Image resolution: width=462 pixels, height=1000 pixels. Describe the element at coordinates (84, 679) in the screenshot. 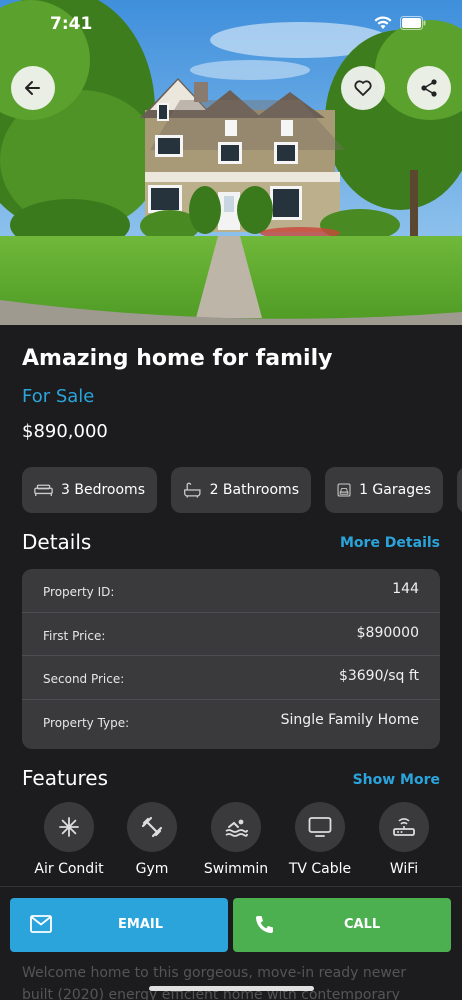

I see `detail-label: Second Price:` at that location.